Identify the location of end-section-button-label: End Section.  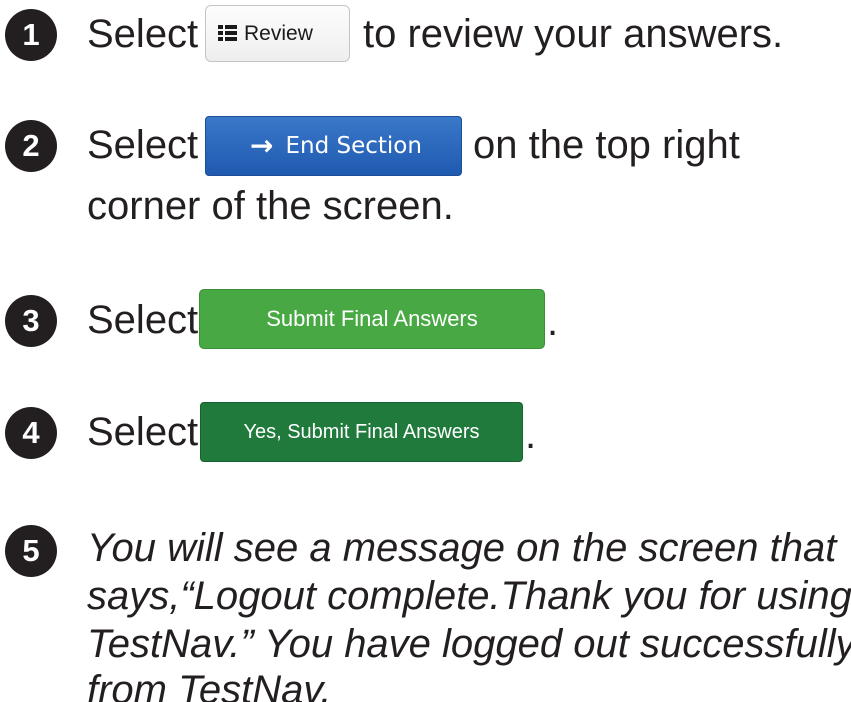
(353, 146).